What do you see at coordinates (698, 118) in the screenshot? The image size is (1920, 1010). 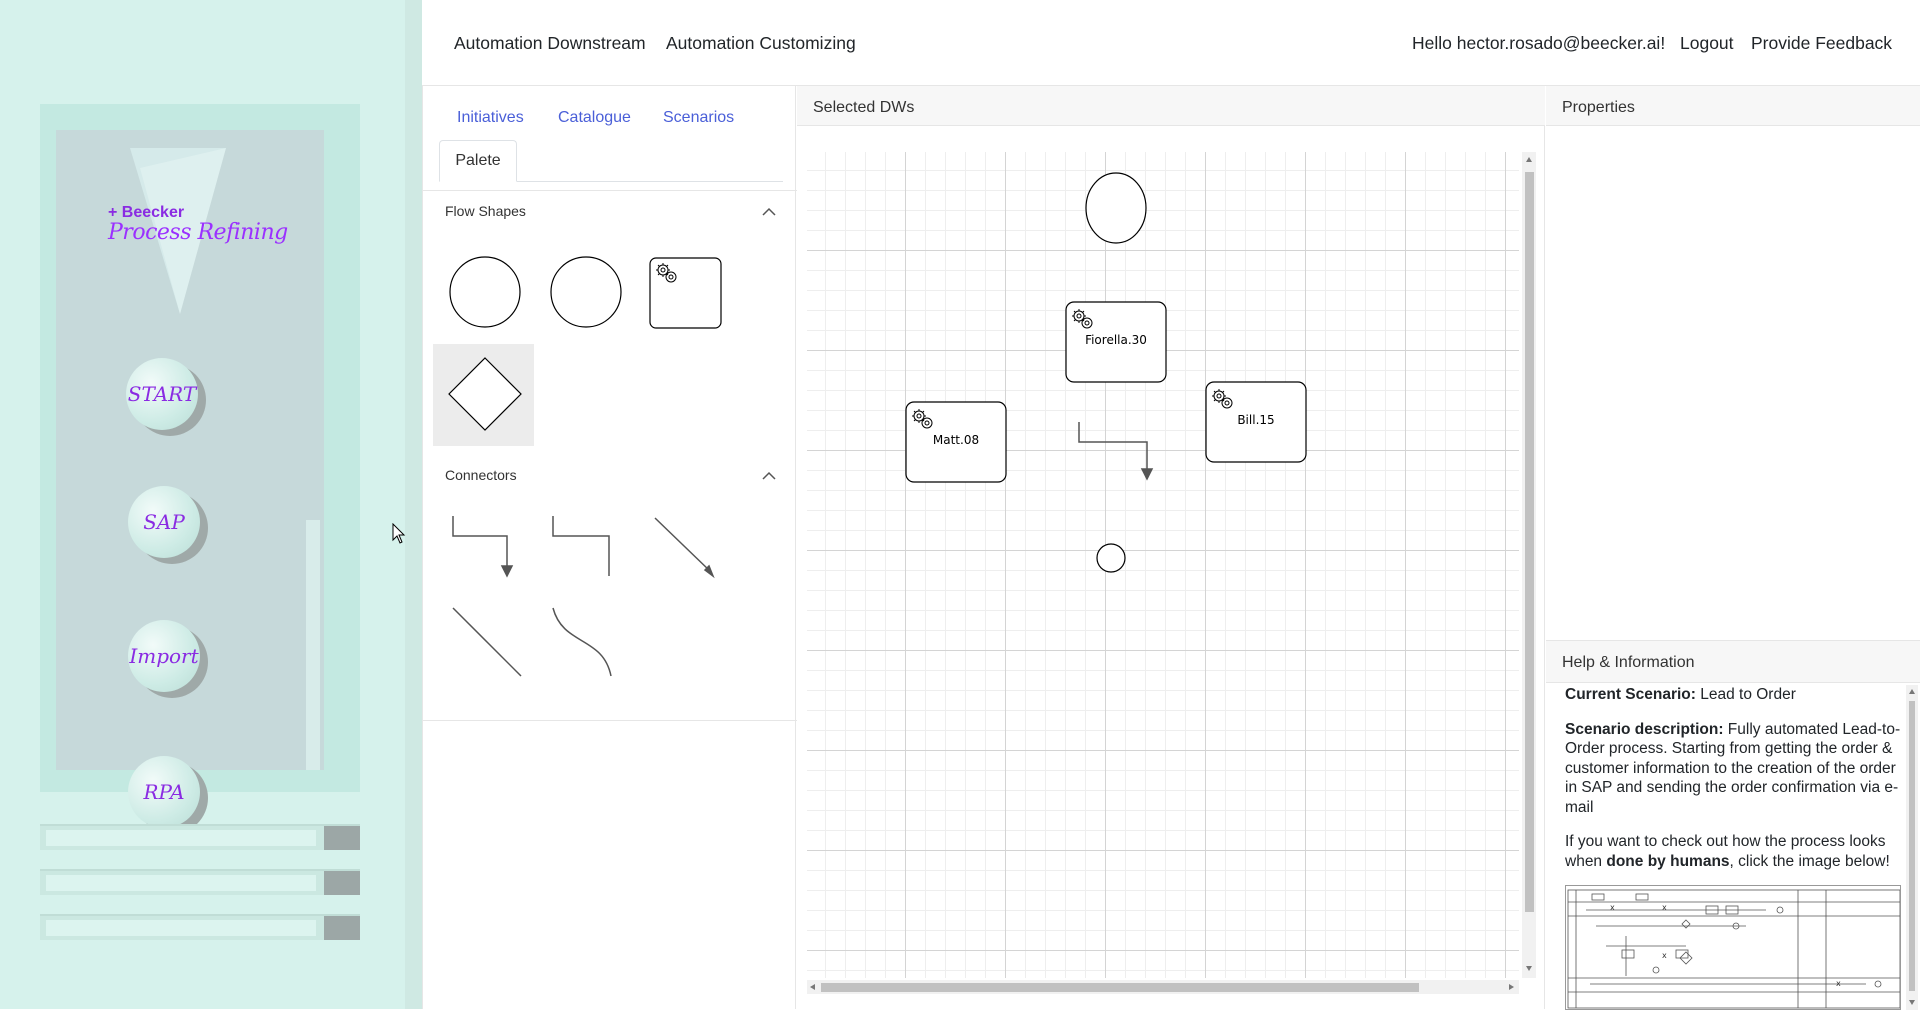 I see `tab-scenarios: Scenarios` at bounding box center [698, 118].